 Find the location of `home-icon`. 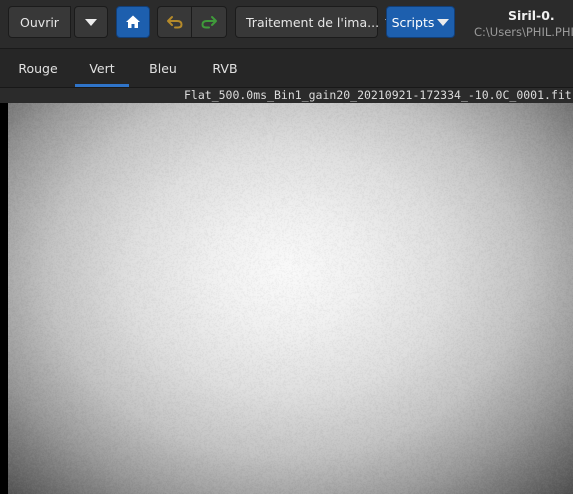

home-icon is located at coordinates (133, 22).